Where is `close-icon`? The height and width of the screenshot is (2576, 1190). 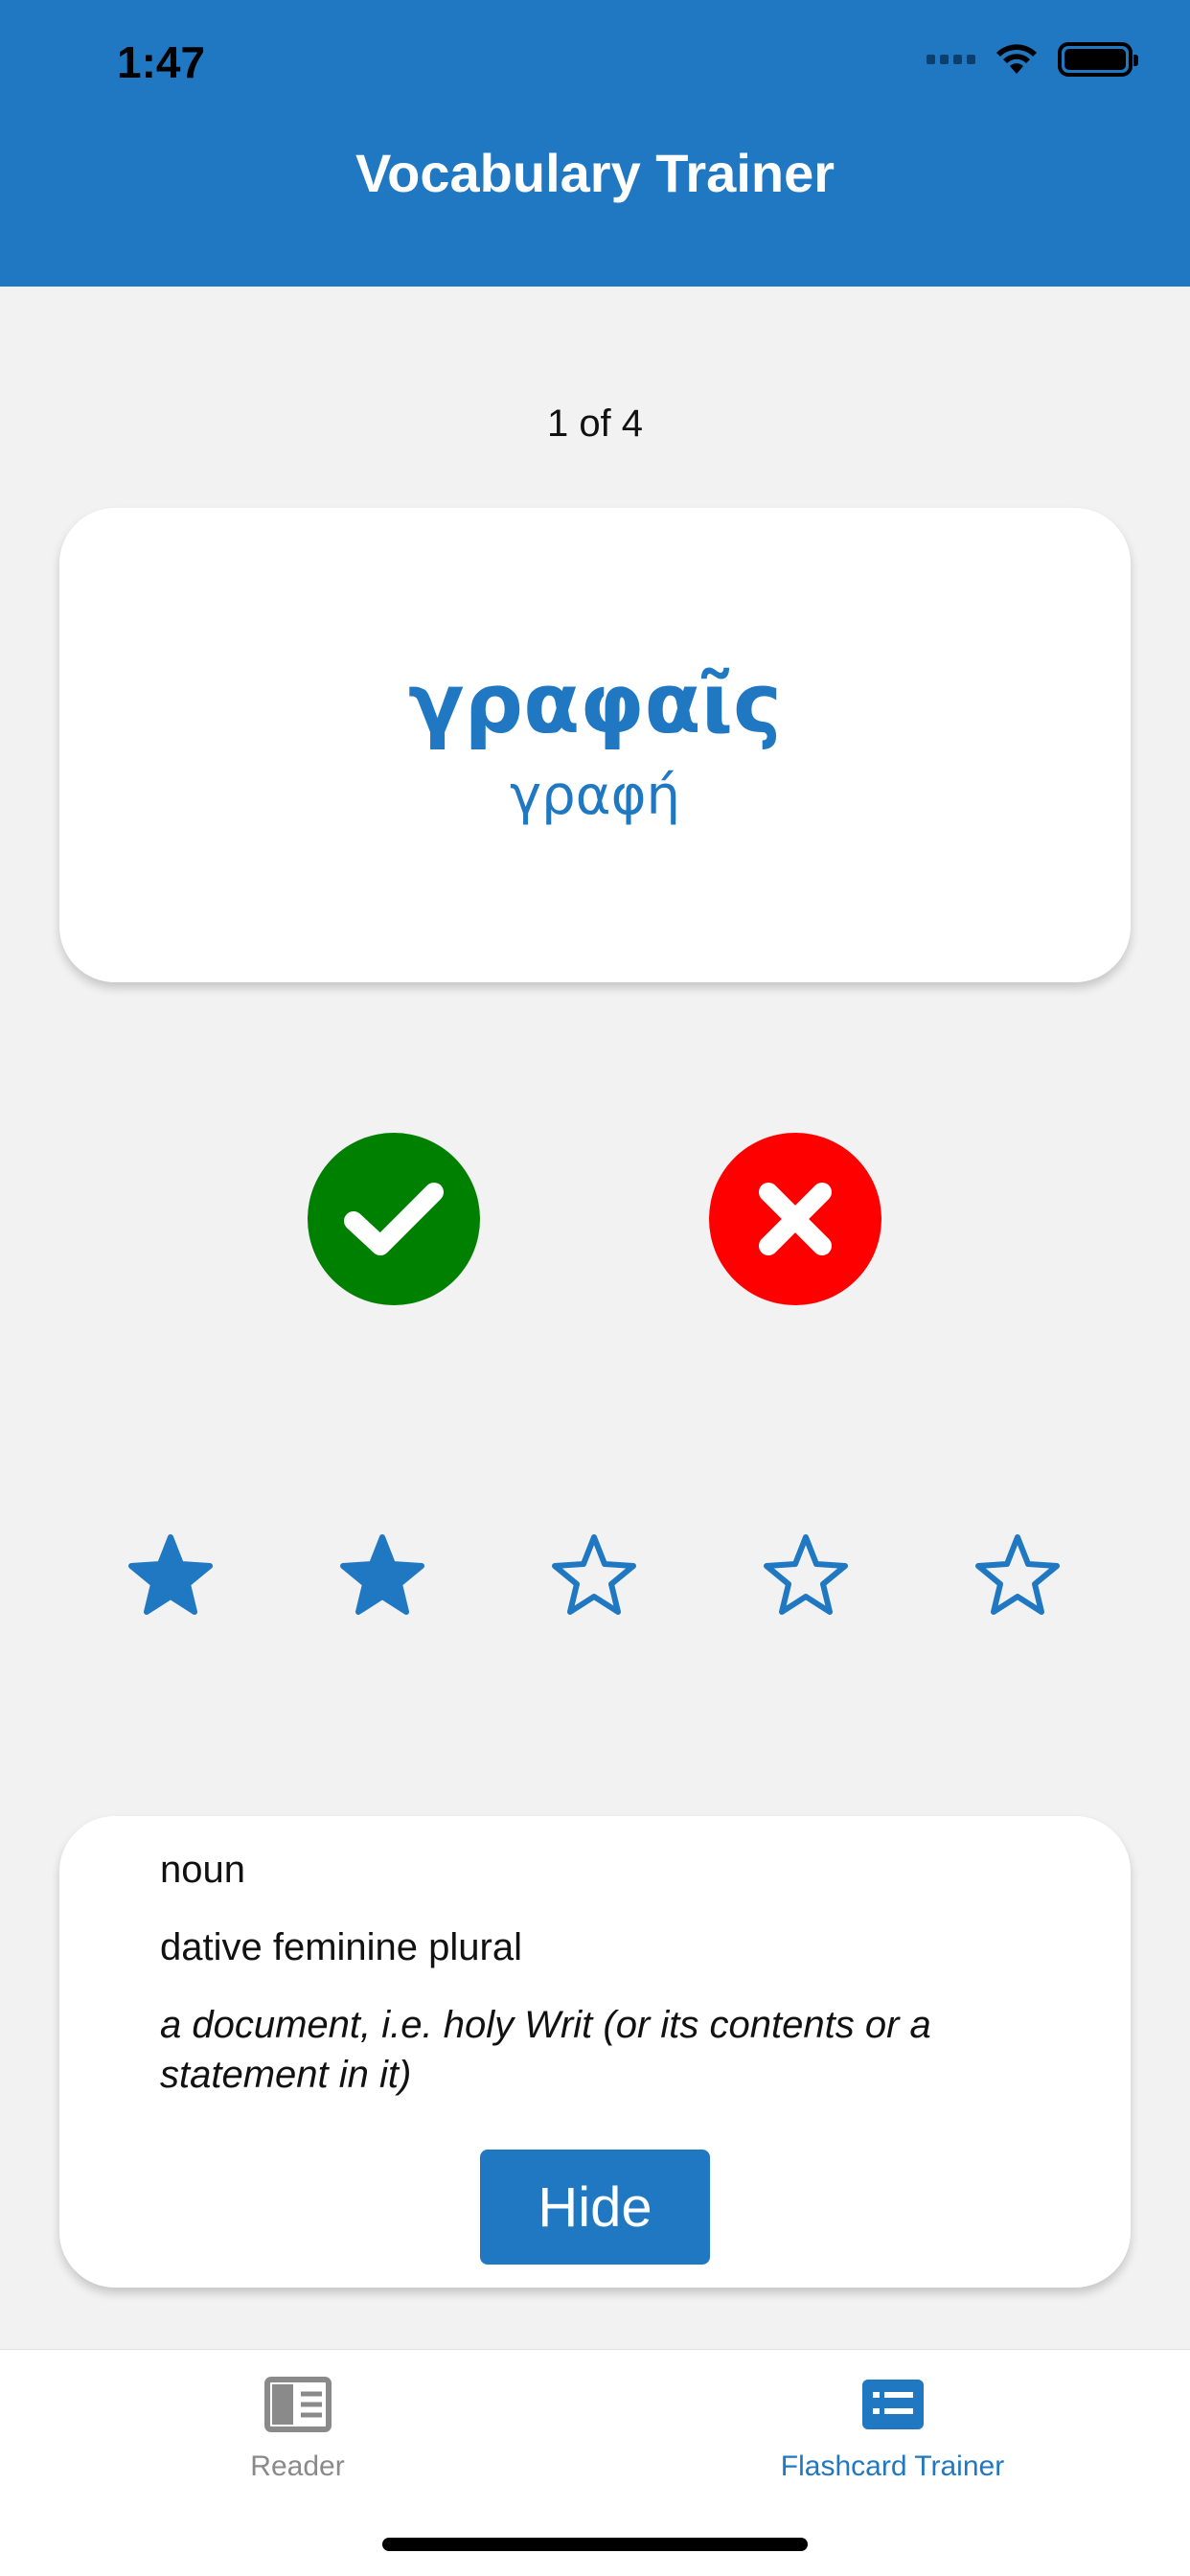
close-icon is located at coordinates (795, 1219).